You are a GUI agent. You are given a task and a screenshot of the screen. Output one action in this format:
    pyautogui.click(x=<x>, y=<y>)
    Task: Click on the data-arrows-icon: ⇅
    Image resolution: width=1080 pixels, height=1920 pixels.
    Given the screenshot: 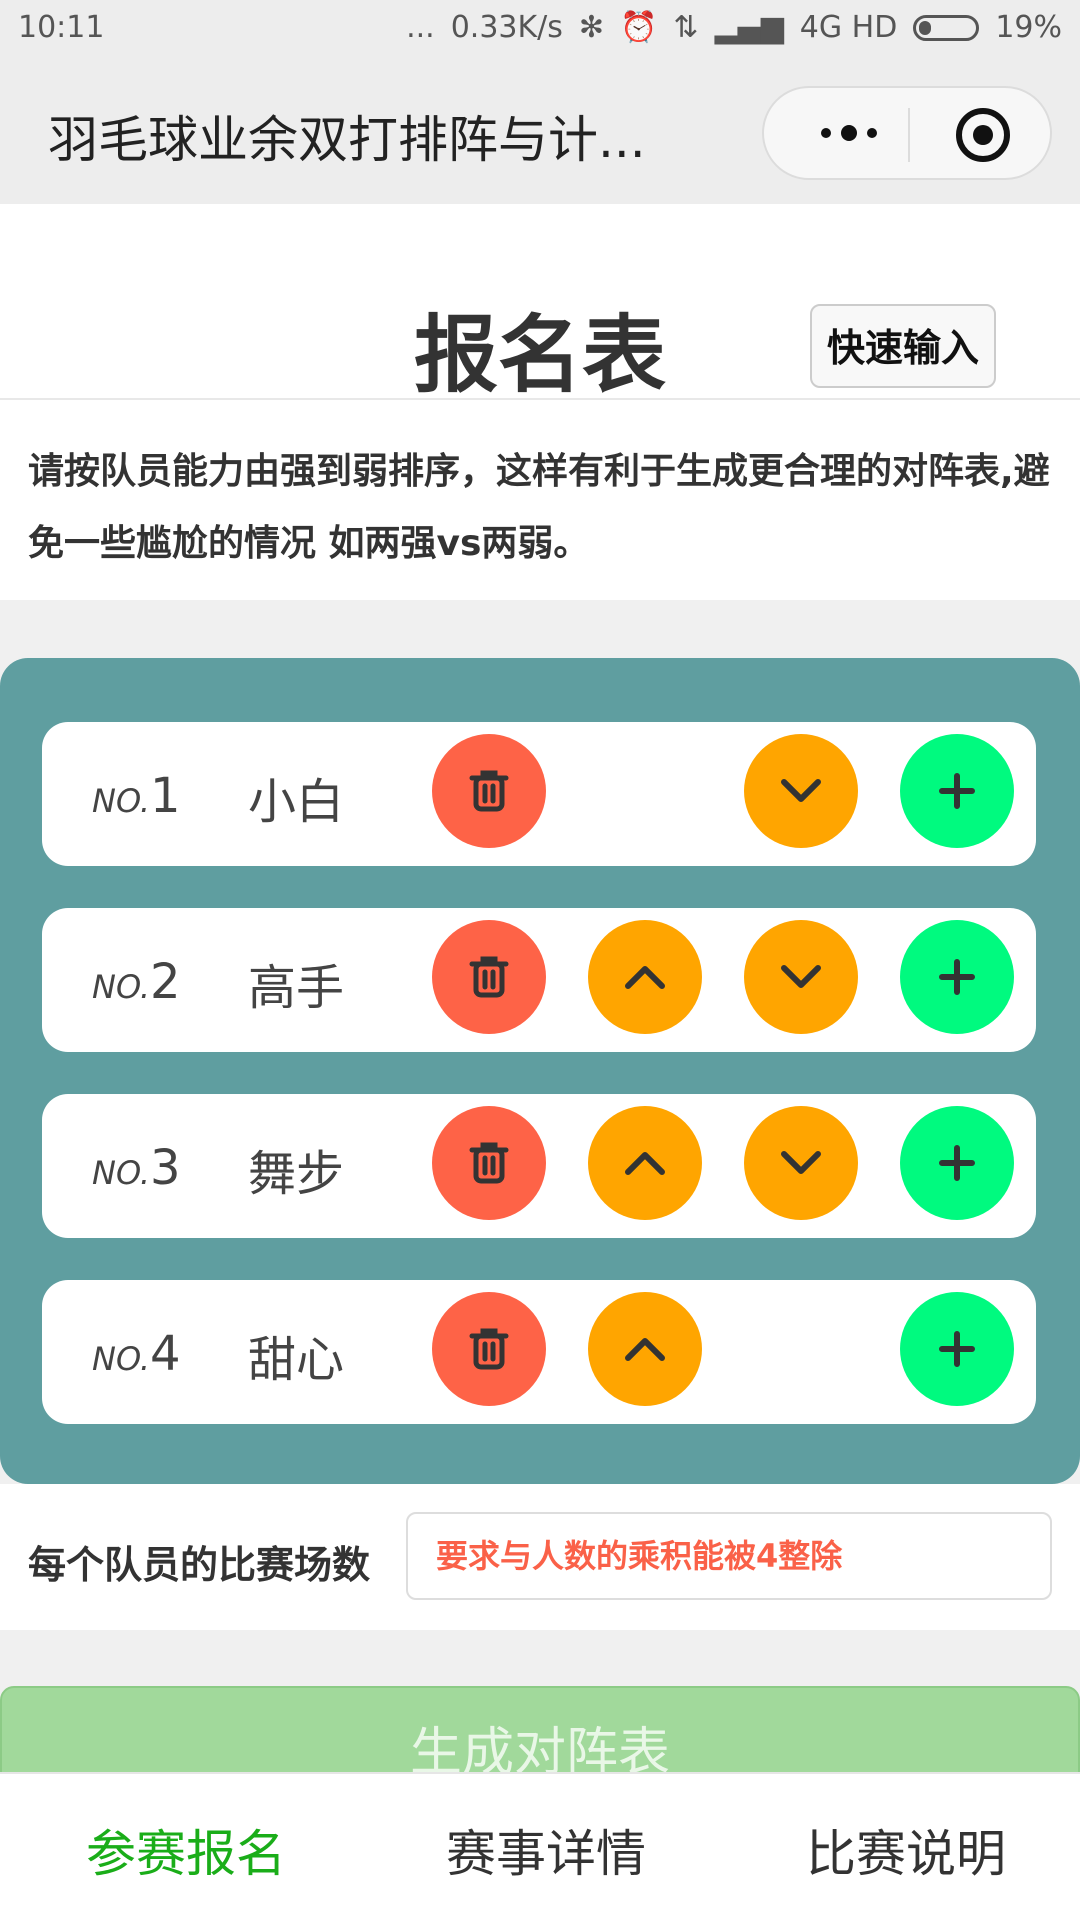 What is the action you would take?
    pyautogui.click(x=686, y=27)
    